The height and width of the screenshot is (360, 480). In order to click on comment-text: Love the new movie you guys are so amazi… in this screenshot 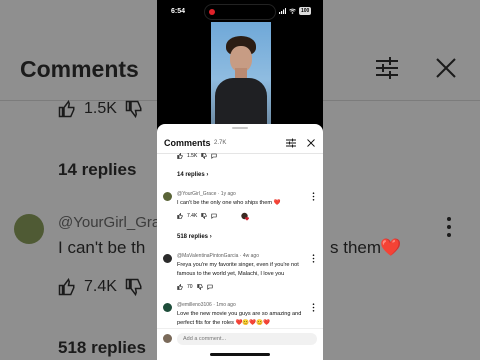, I will do `click(239, 318)`.